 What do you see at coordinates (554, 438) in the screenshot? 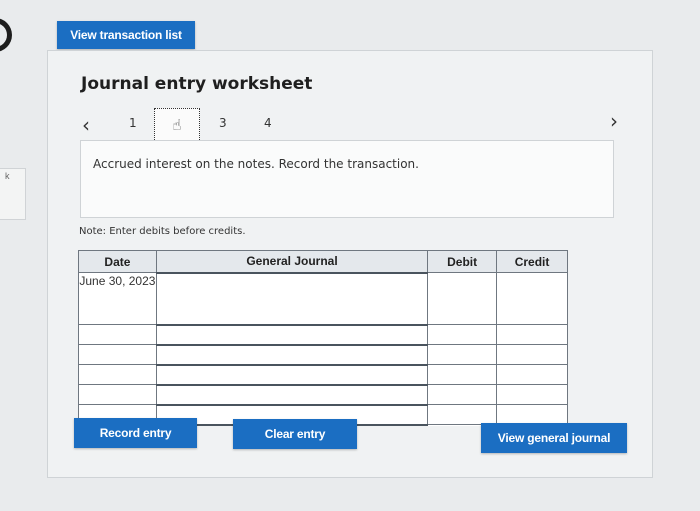
I see `view-general-journal-button: View general journal` at bounding box center [554, 438].